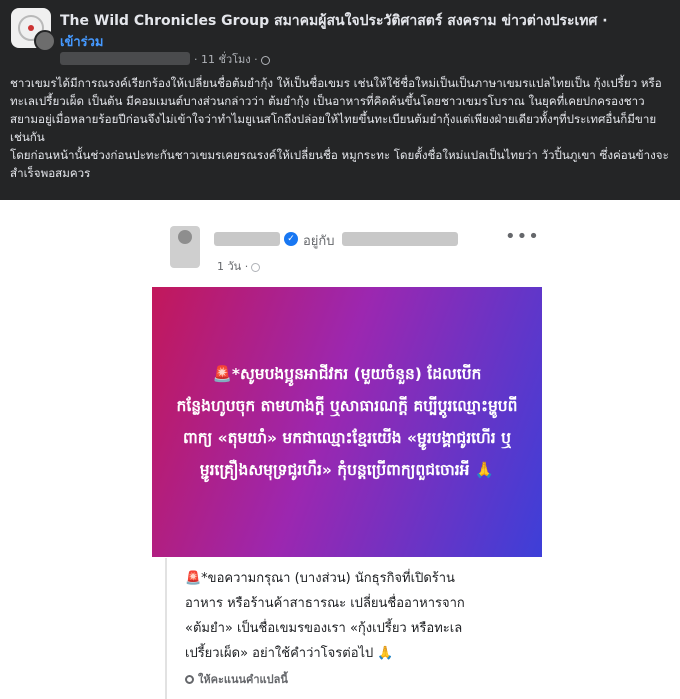 Image resolution: width=680 pixels, height=699 pixels. What do you see at coordinates (233, 266) in the screenshot?
I see `shared-time-text: 1 วัน ·` at bounding box center [233, 266].